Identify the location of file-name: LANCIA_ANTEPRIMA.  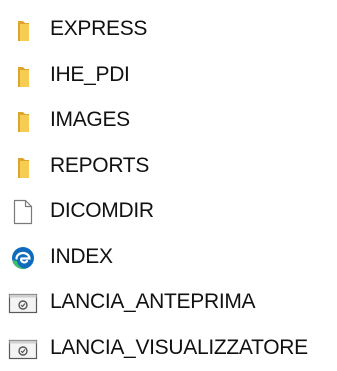
(152, 302).